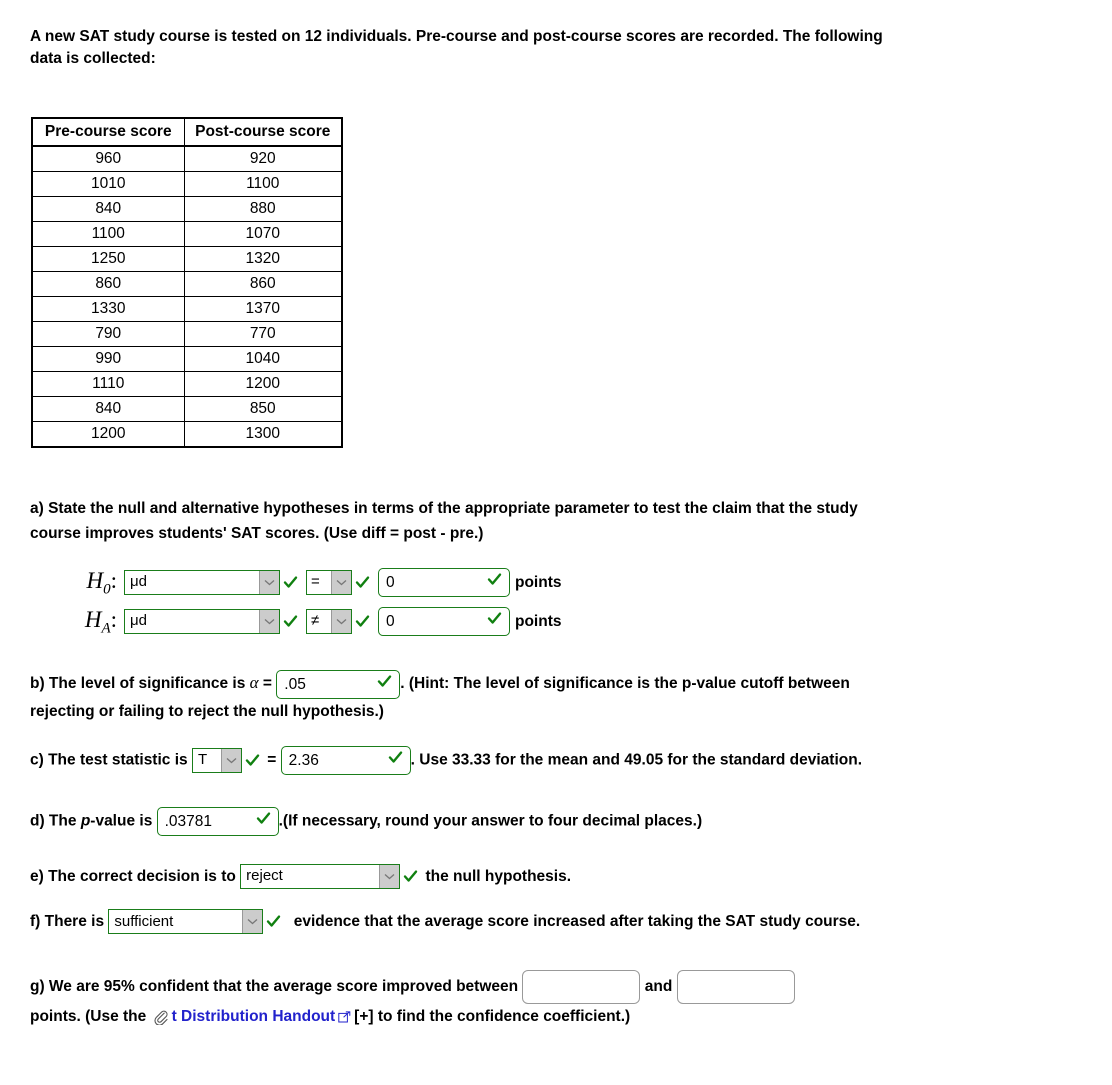 This screenshot has height=1085, width=1112. What do you see at coordinates (254, 683) in the screenshot?
I see `alpha-symbol: α` at bounding box center [254, 683].